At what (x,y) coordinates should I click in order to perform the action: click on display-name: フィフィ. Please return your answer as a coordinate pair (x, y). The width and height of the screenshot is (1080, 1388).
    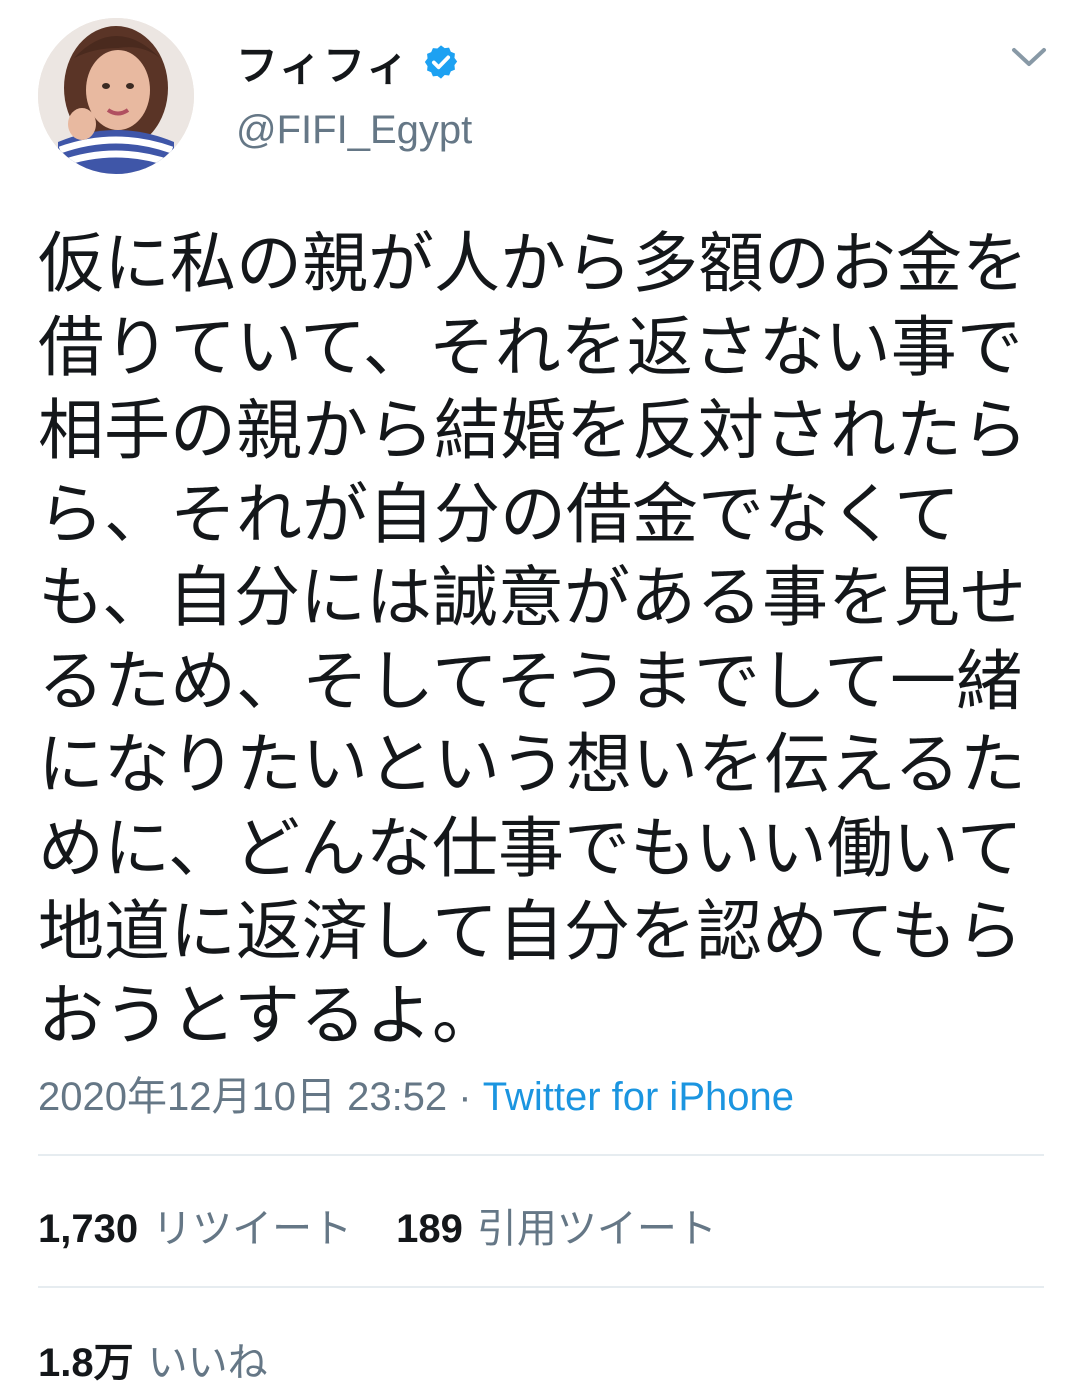
    Looking at the image, I should click on (323, 62).